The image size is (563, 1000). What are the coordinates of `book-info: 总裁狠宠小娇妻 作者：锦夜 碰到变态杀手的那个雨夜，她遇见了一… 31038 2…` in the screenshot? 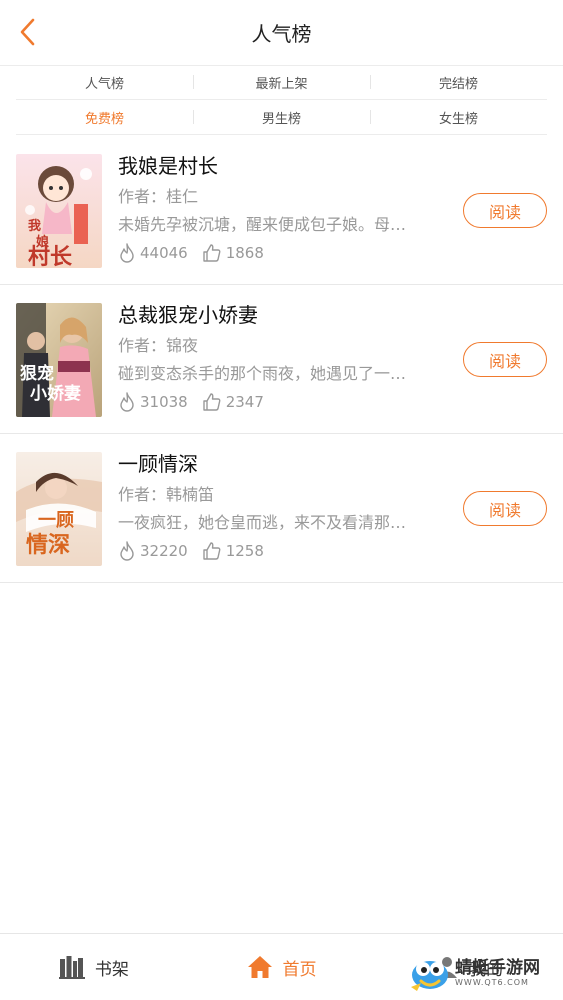 It's located at (278, 357).